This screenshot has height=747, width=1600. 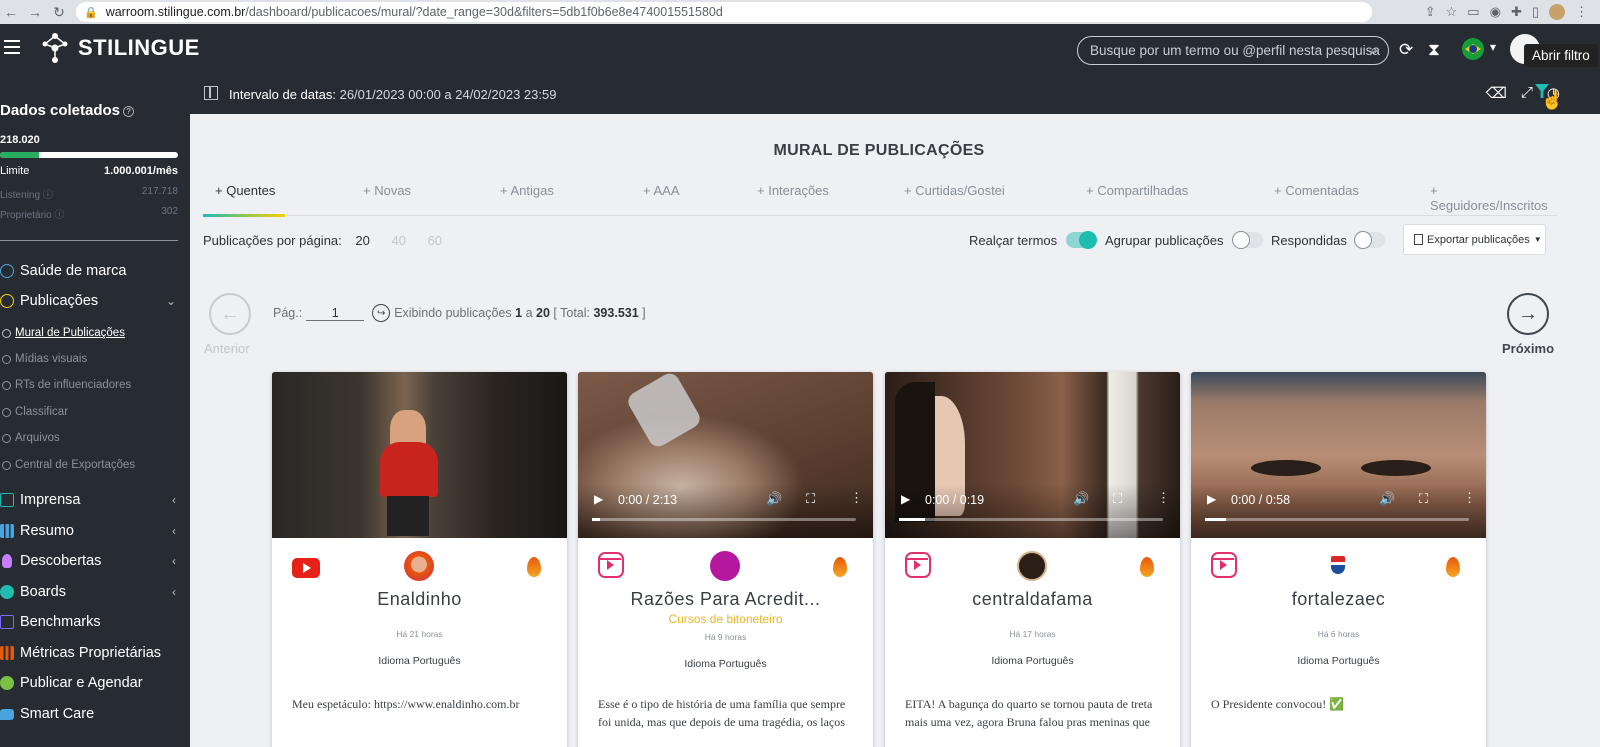 I want to click on sidepanel-icon: ▯, so click(x=1535, y=12).